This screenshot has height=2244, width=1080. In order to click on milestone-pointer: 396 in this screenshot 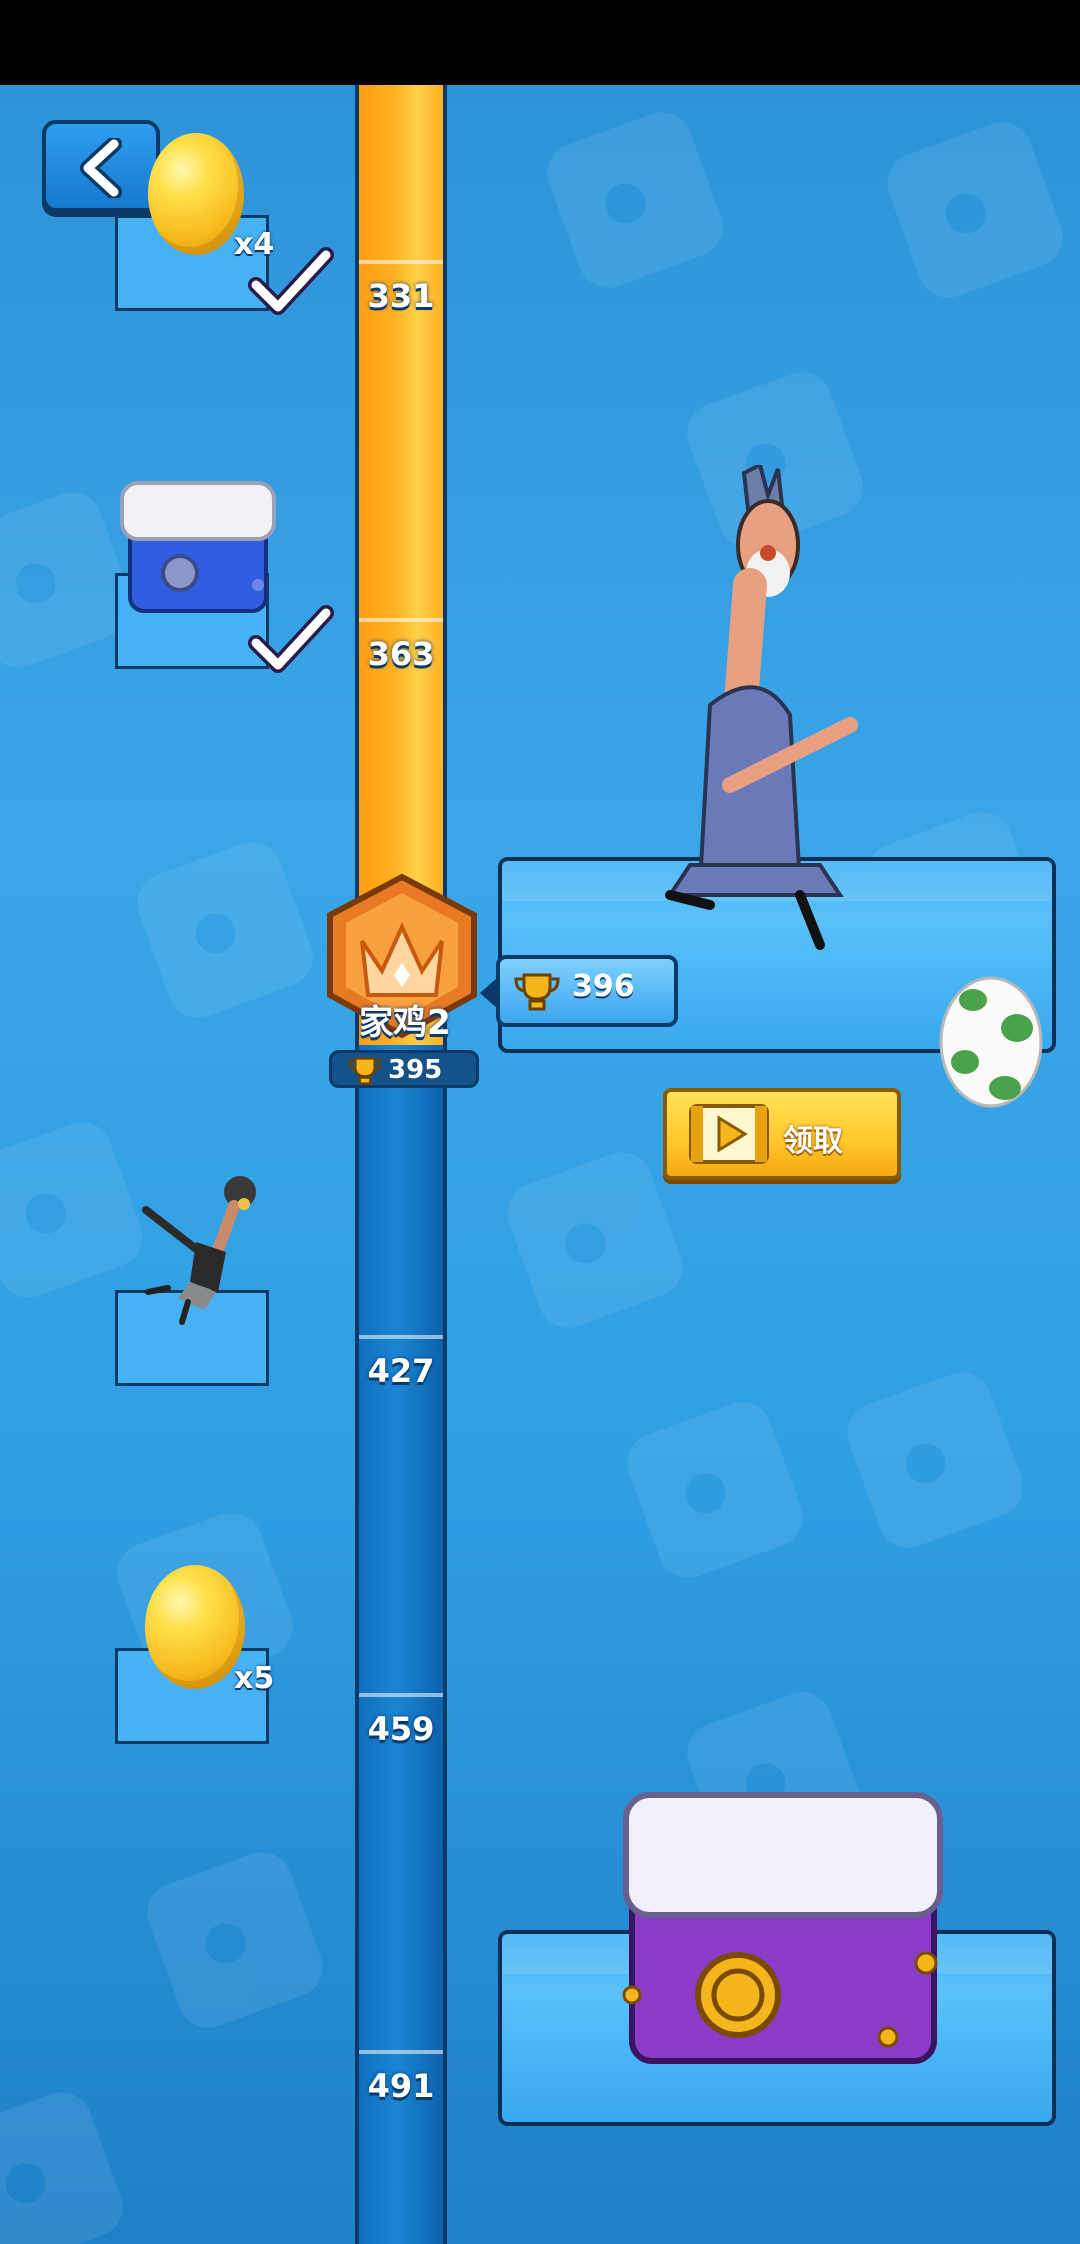, I will do `click(579, 991)`.